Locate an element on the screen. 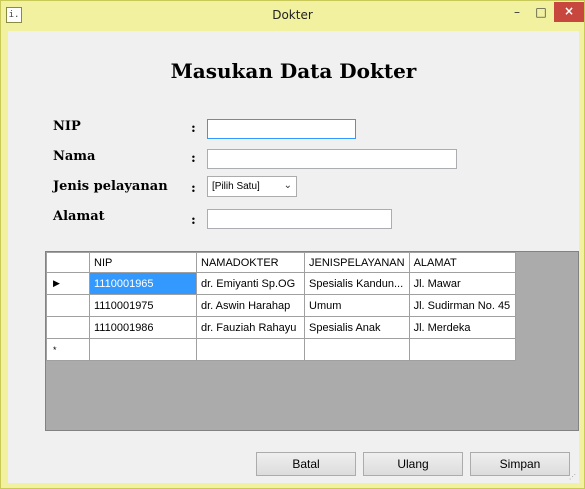 The width and height of the screenshot is (585, 489). batal-button: Batal is located at coordinates (306, 464).